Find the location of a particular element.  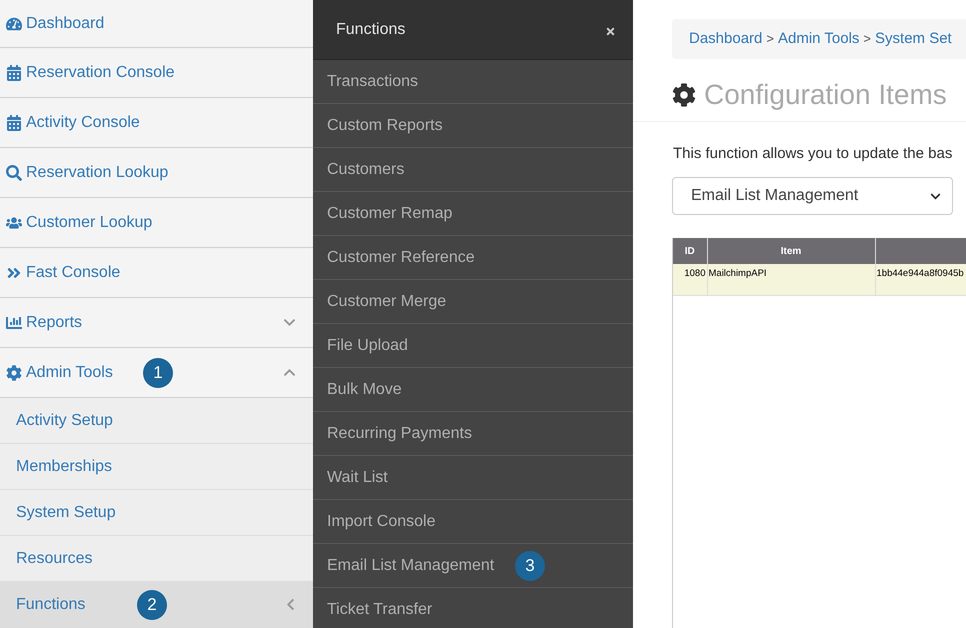

column-header: Item is located at coordinates (791, 251).